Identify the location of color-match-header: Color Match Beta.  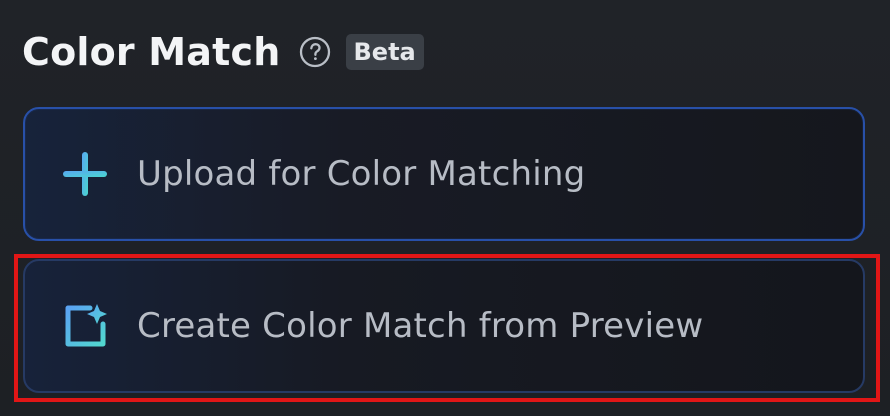
(223, 52).